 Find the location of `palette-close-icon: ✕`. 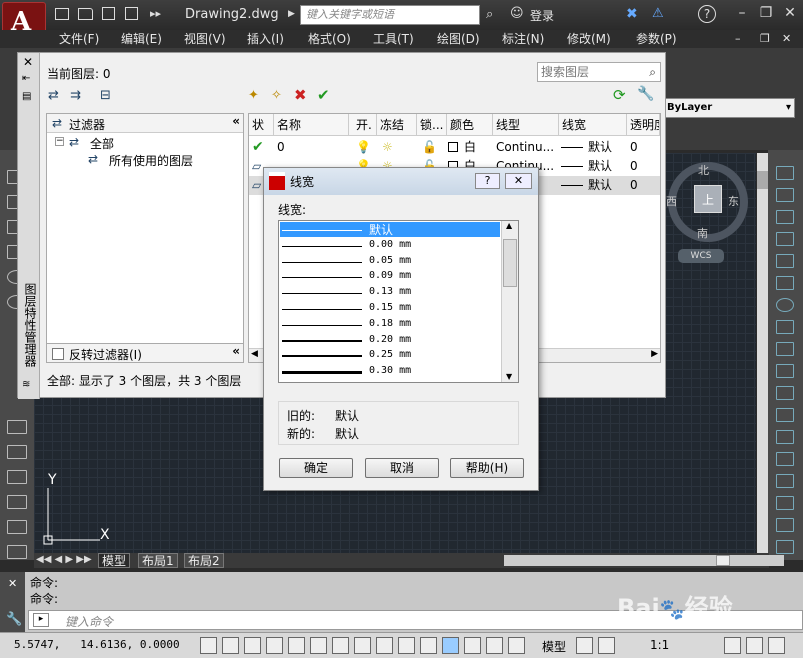

palette-close-icon: ✕ is located at coordinates (28, 62).